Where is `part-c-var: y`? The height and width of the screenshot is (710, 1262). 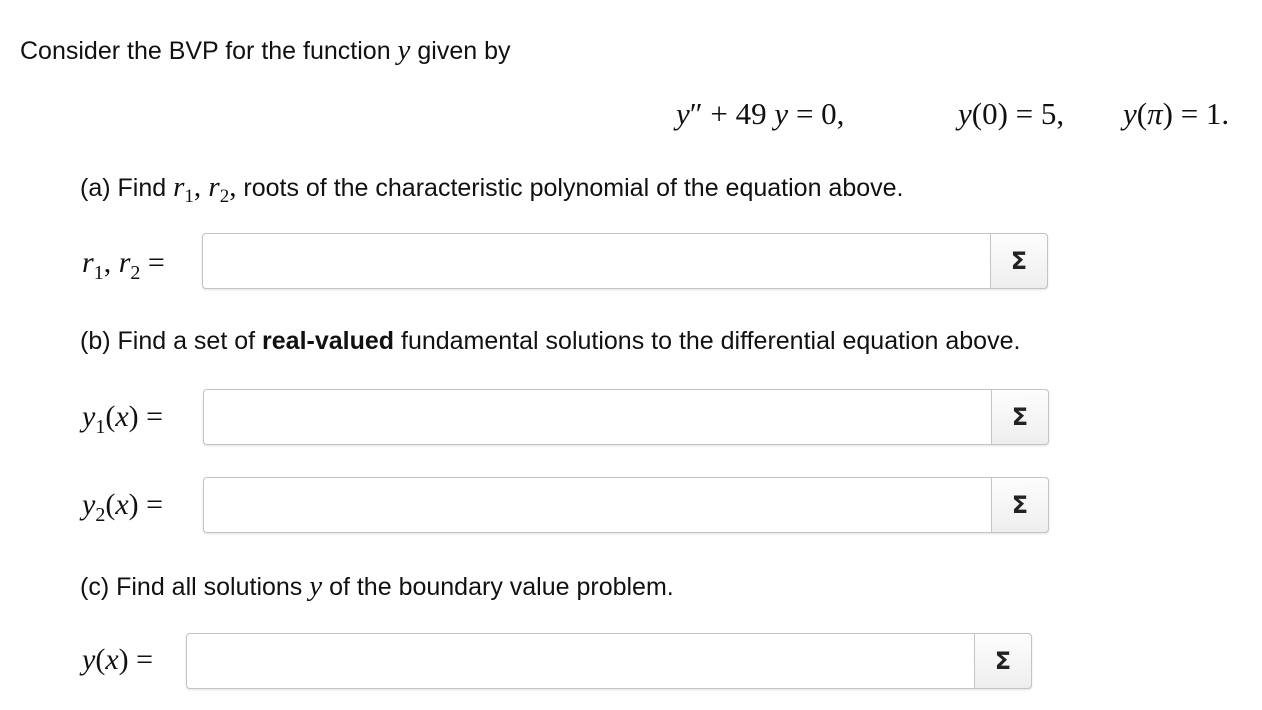
part-c-var: y is located at coordinates (316, 586).